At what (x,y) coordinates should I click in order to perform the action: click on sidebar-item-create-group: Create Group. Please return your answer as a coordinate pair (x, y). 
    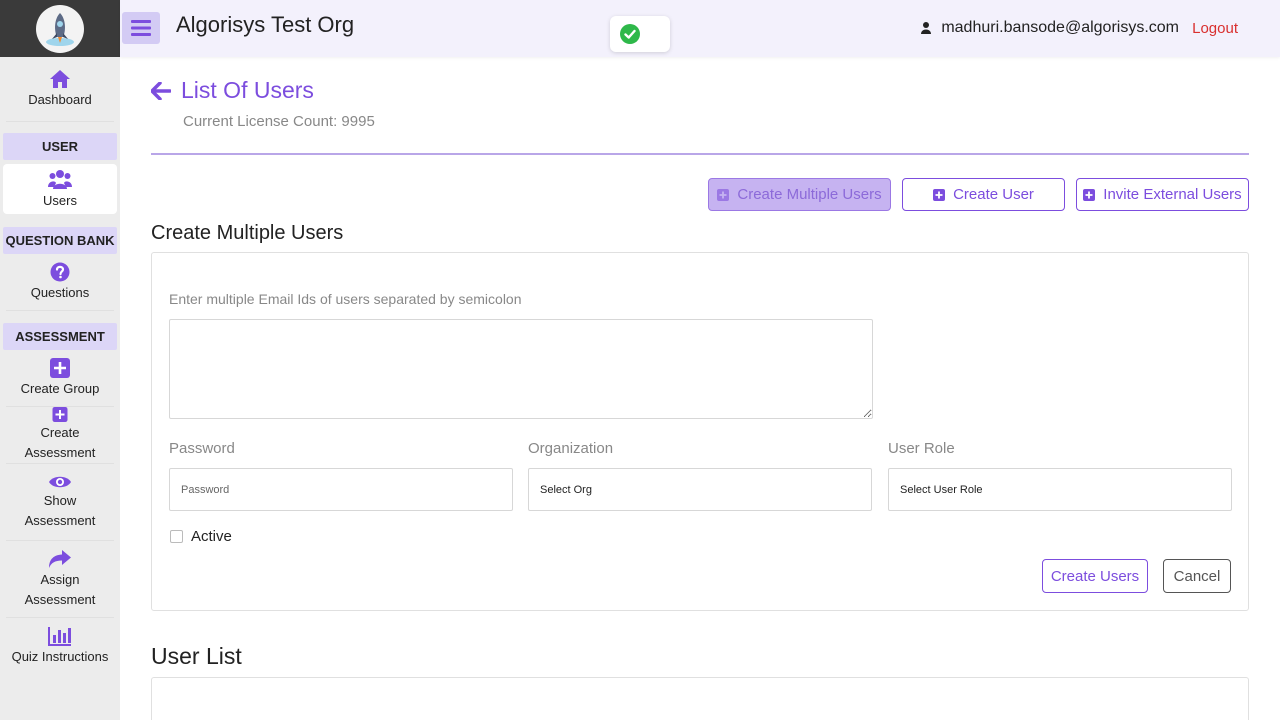
    Looking at the image, I should click on (60, 378).